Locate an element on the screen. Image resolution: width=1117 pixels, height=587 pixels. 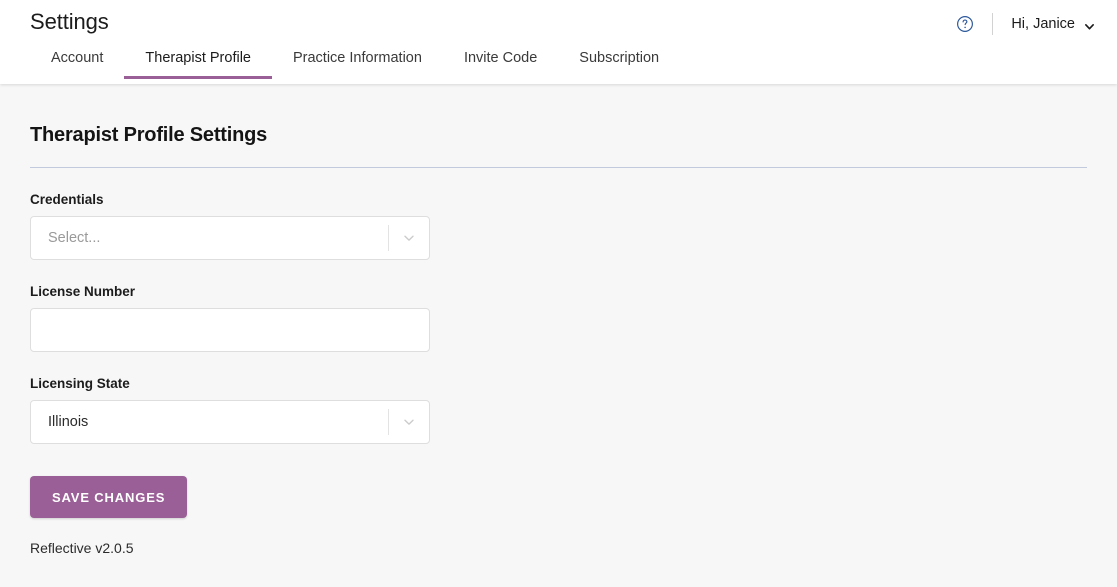
tab-account: Account is located at coordinates (77, 61).